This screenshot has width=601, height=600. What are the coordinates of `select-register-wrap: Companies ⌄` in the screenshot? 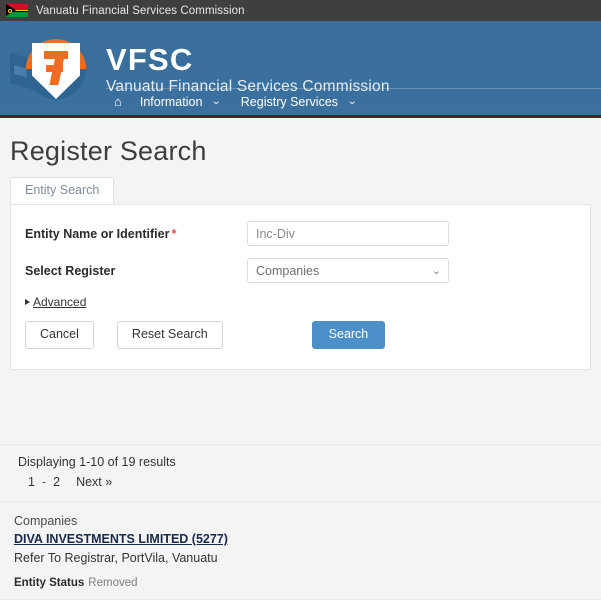 It's located at (348, 270).